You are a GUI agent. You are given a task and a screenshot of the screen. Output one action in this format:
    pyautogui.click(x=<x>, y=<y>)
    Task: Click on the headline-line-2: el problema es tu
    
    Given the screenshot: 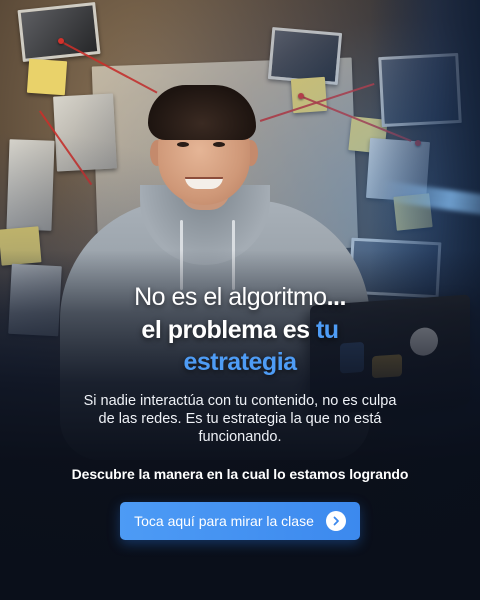 What is the action you would take?
    pyautogui.click(x=240, y=330)
    